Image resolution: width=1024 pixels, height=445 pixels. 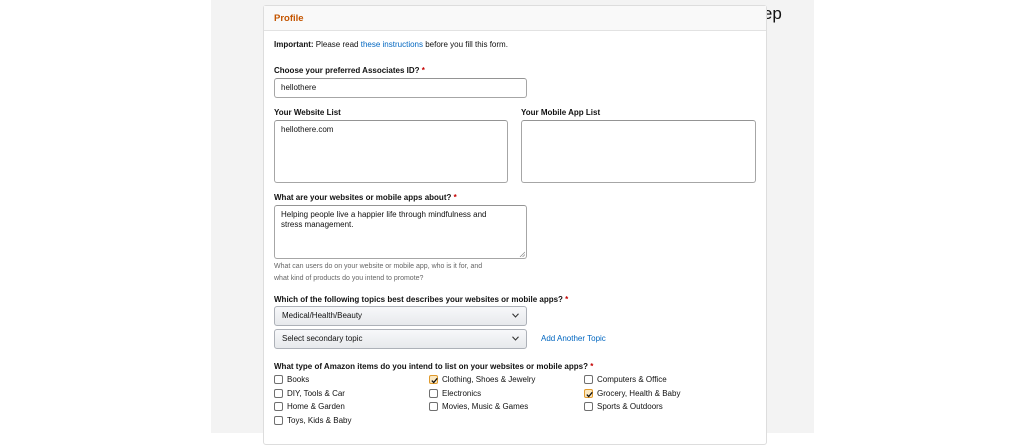 I want to click on resize-handle-icon, so click(x=522, y=254).